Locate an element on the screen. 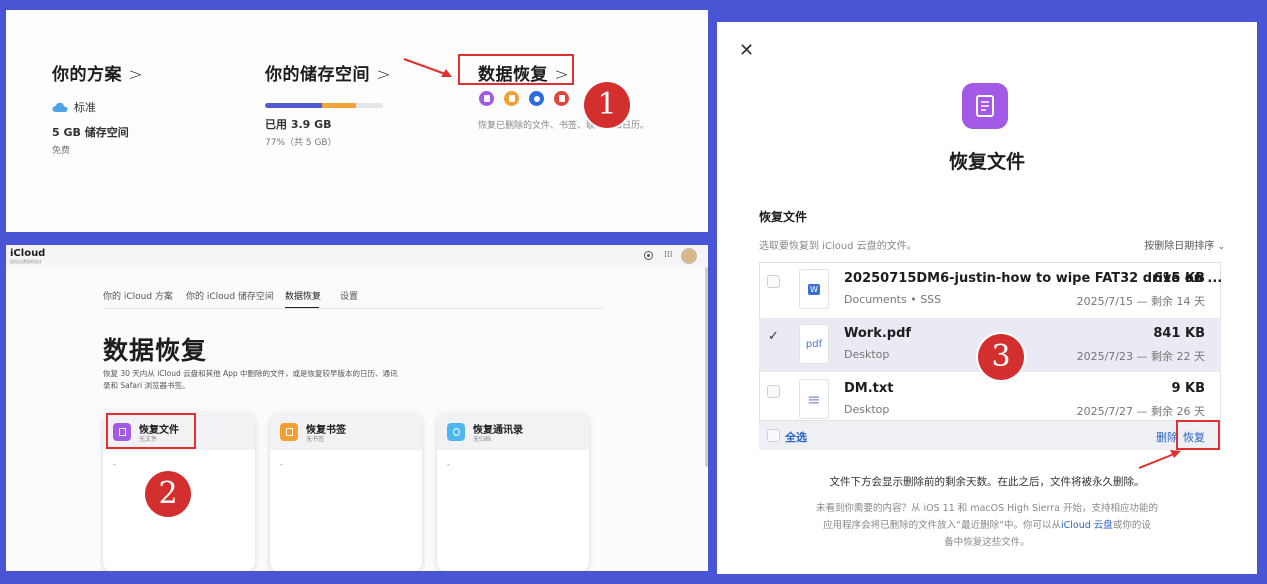 This screenshot has width=1267, height=584. card-subtitle: 无书签 is located at coordinates (315, 439).